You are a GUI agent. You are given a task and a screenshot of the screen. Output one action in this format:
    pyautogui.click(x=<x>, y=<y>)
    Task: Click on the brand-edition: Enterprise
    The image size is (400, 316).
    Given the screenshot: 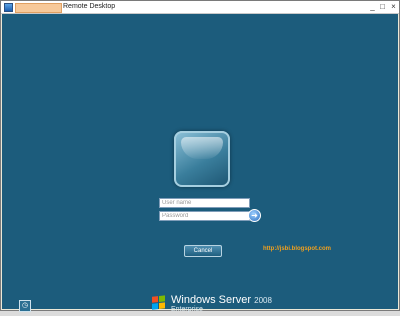 What is the action you would take?
    pyautogui.click(x=187, y=309)
    